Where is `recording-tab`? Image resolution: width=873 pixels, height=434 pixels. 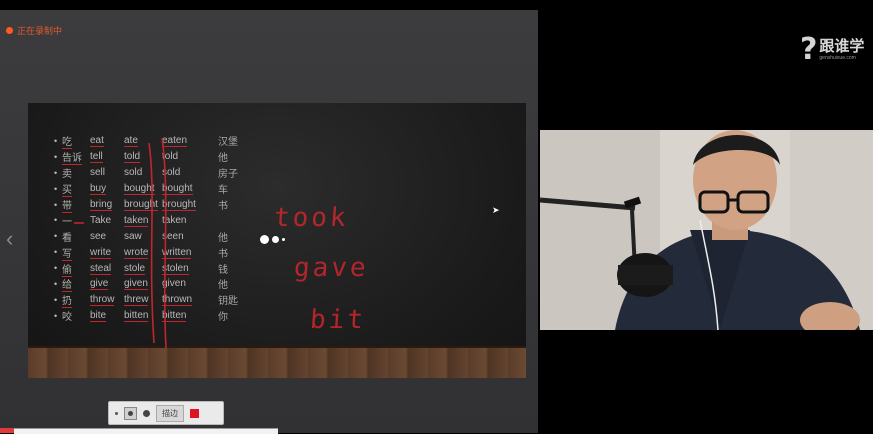
recording-tab is located at coordinates (7, 430).